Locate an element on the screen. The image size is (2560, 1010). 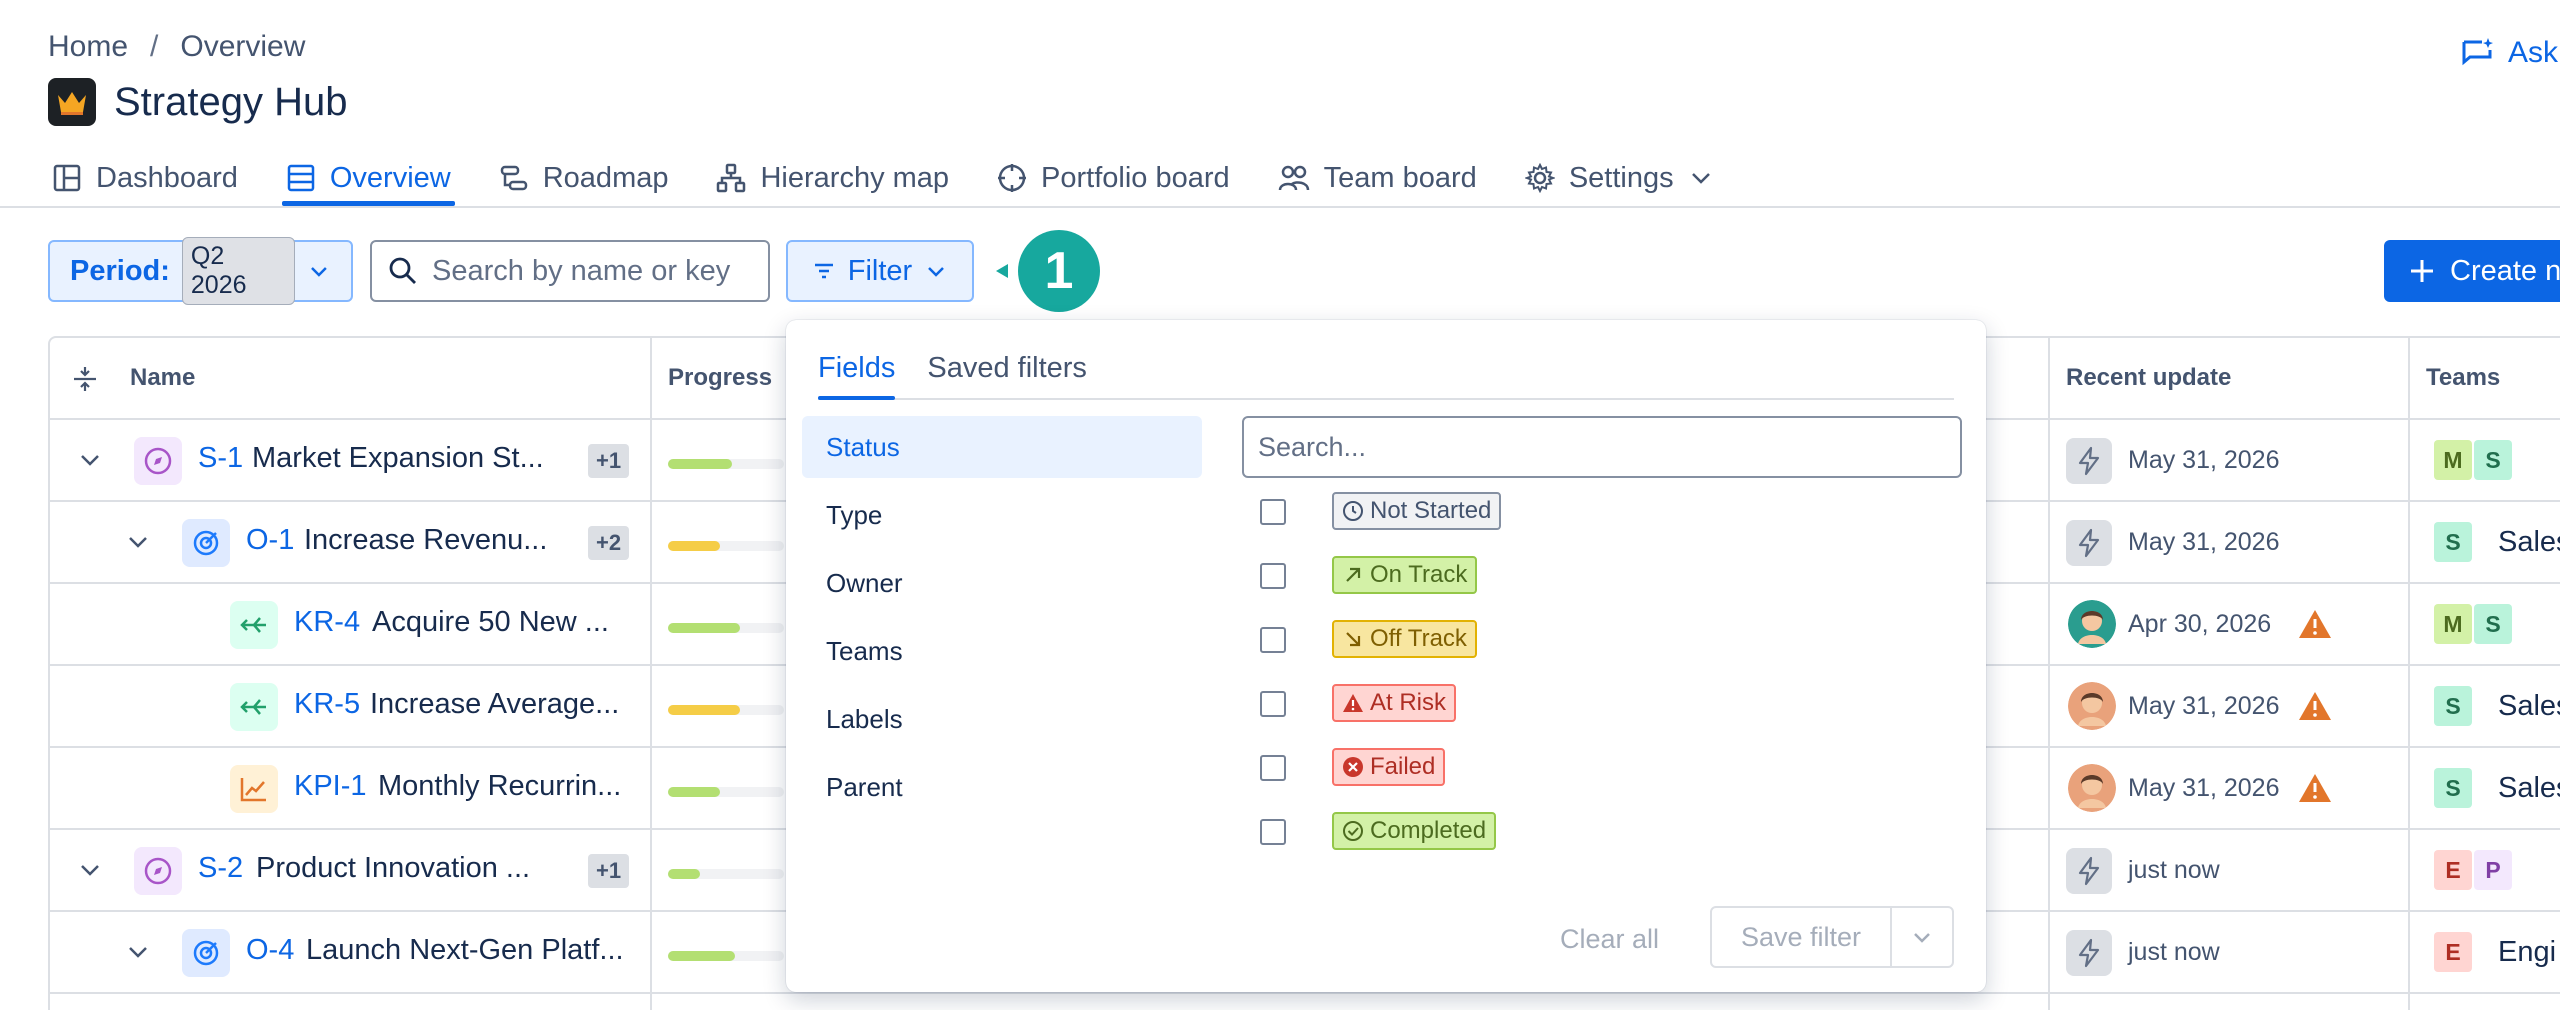
tabs-divider is located at coordinates (1280, 207).